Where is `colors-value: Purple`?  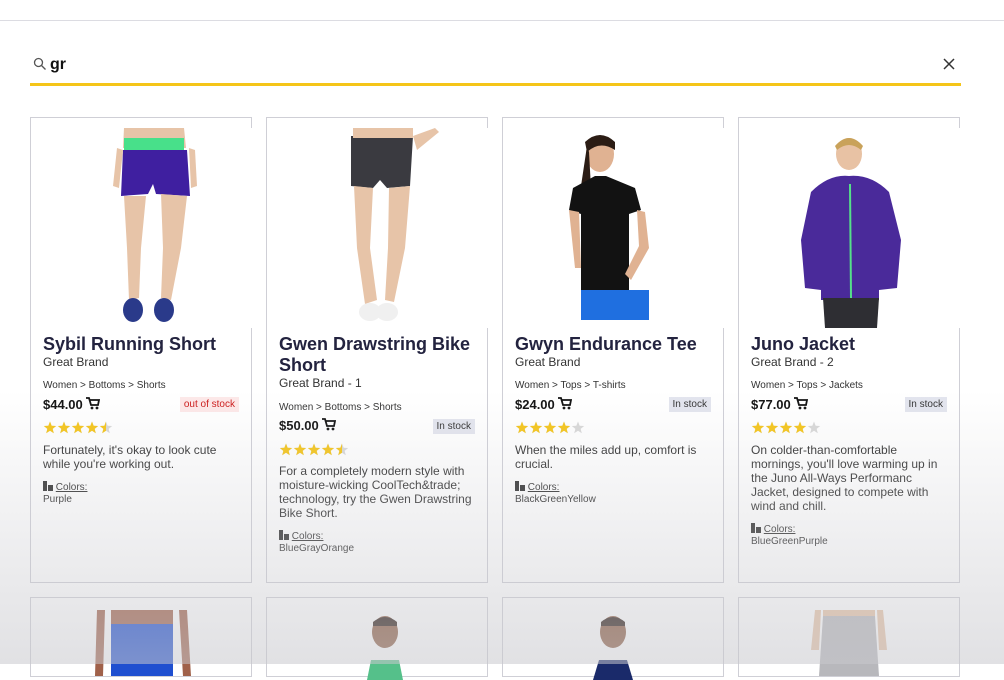 colors-value: Purple is located at coordinates (57, 499).